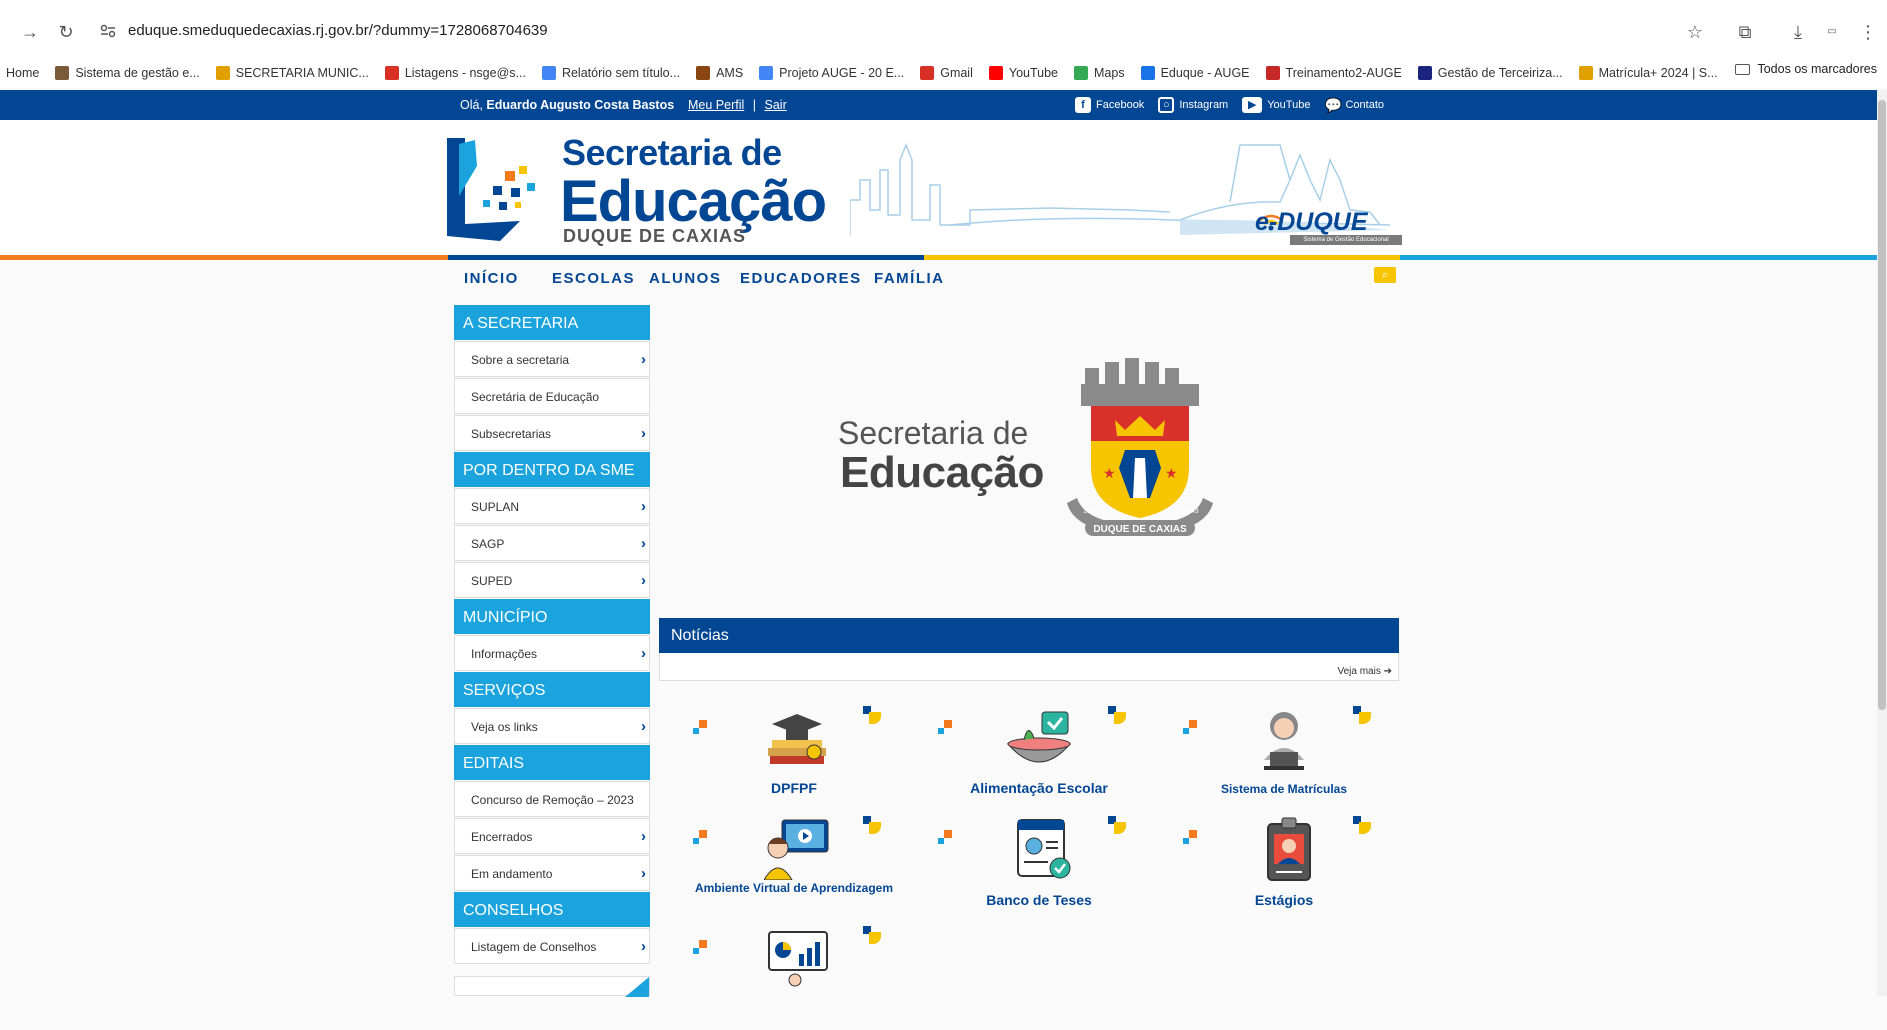 The height and width of the screenshot is (1030, 1887). I want to click on menu-icon: ⋮, so click(1868, 32).